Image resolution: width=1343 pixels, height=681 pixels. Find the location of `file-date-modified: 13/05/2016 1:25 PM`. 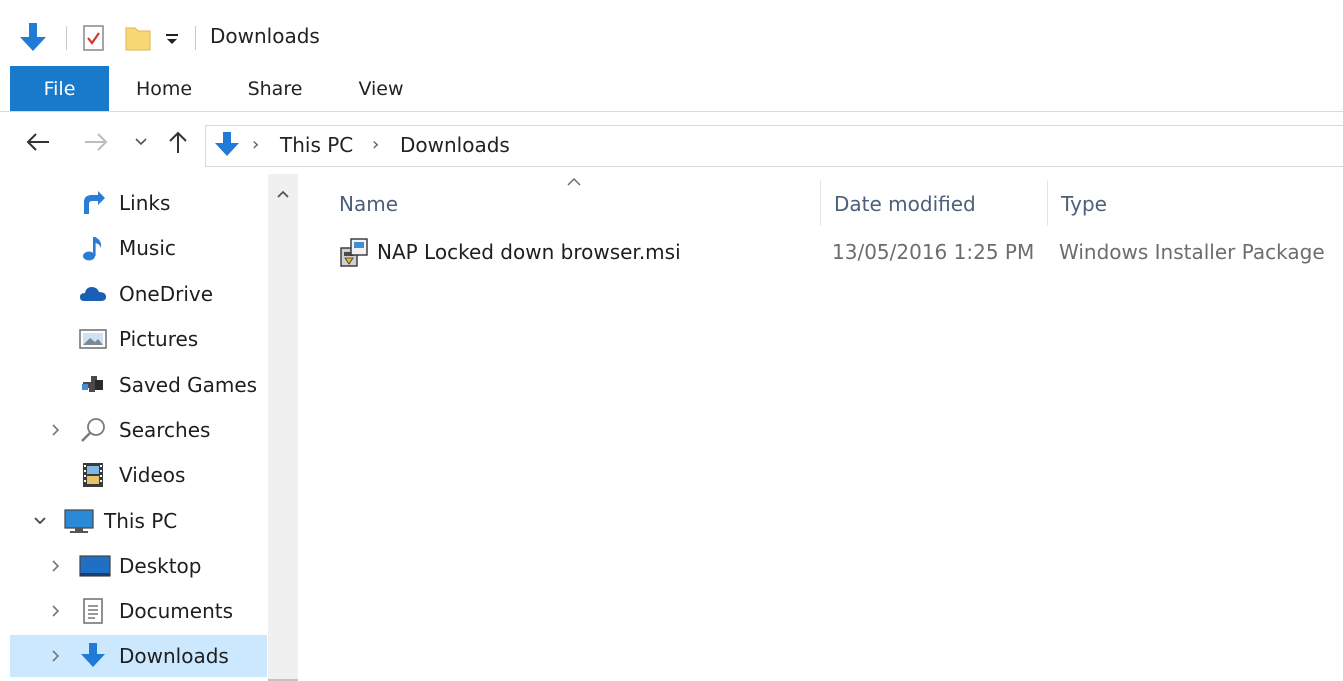

file-date-modified: 13/05/2016 1:25 PM is located at coordinates (933, 252).